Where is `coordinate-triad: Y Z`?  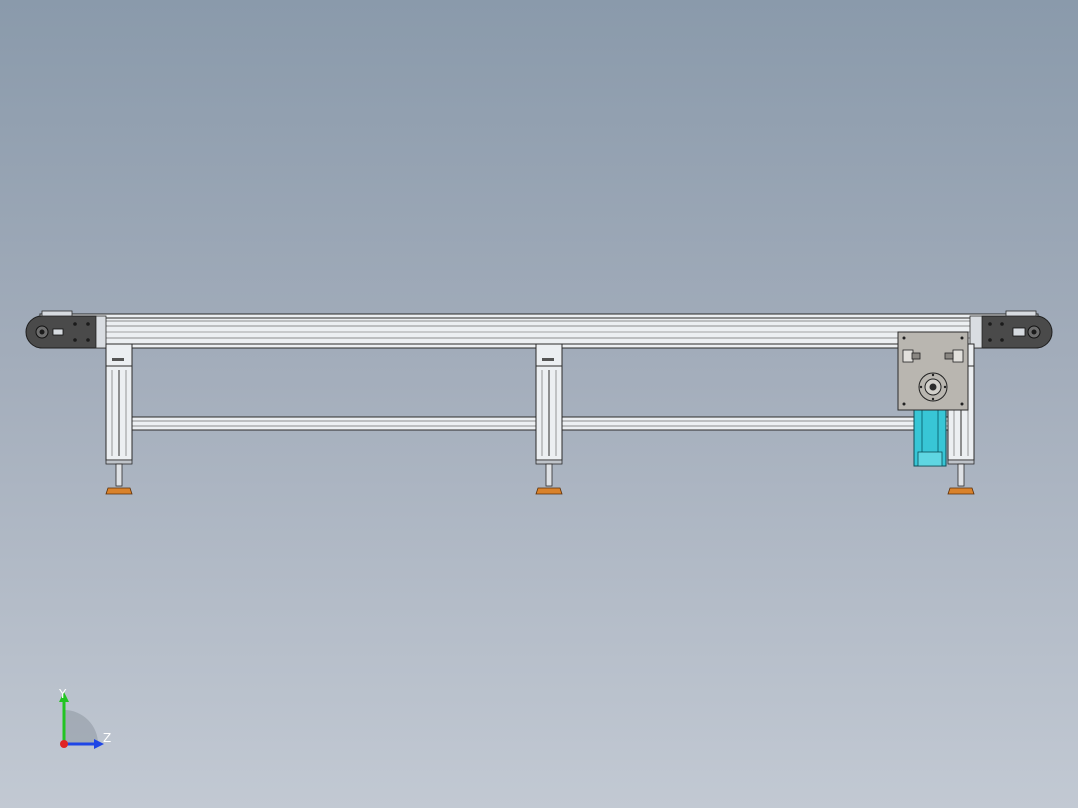
coordinate-triad: Y Z is located at coordinates (85, 720).